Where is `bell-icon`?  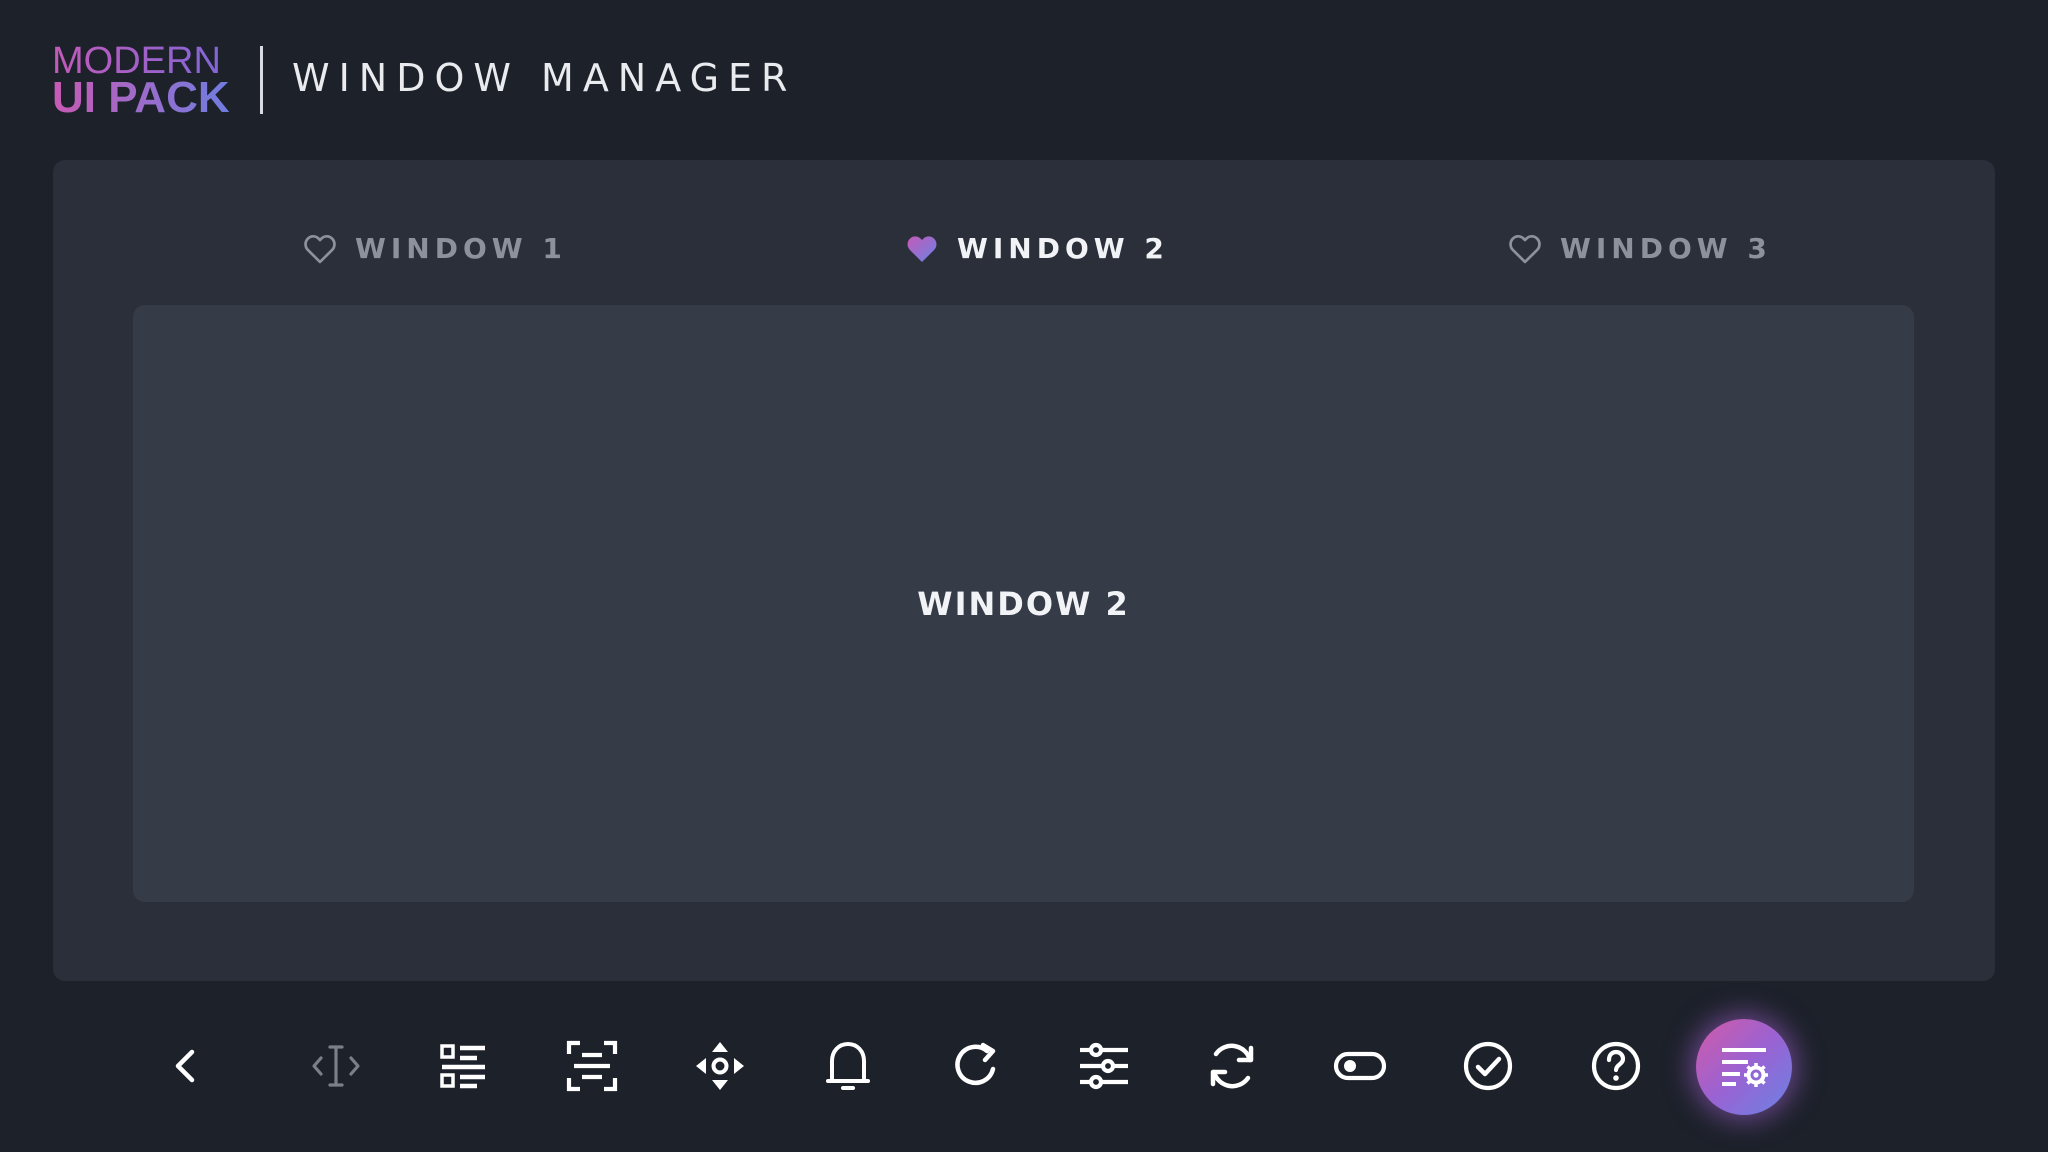
bell-icon is located at coordinates (848, 1066).